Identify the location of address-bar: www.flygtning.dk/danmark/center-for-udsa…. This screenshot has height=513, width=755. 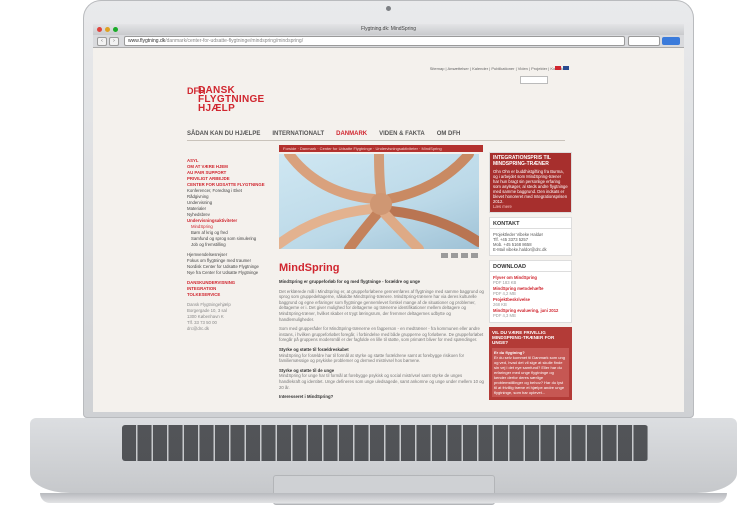
(374, 41).